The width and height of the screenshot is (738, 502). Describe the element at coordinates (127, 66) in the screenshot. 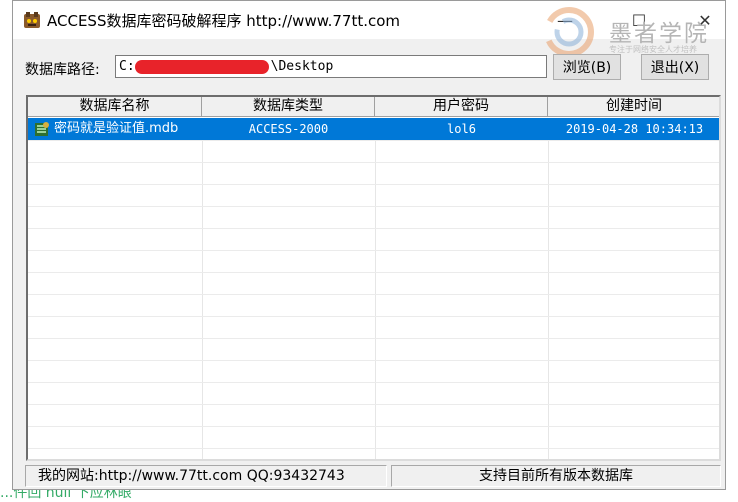

I see `path-prefix: C:` at that location.